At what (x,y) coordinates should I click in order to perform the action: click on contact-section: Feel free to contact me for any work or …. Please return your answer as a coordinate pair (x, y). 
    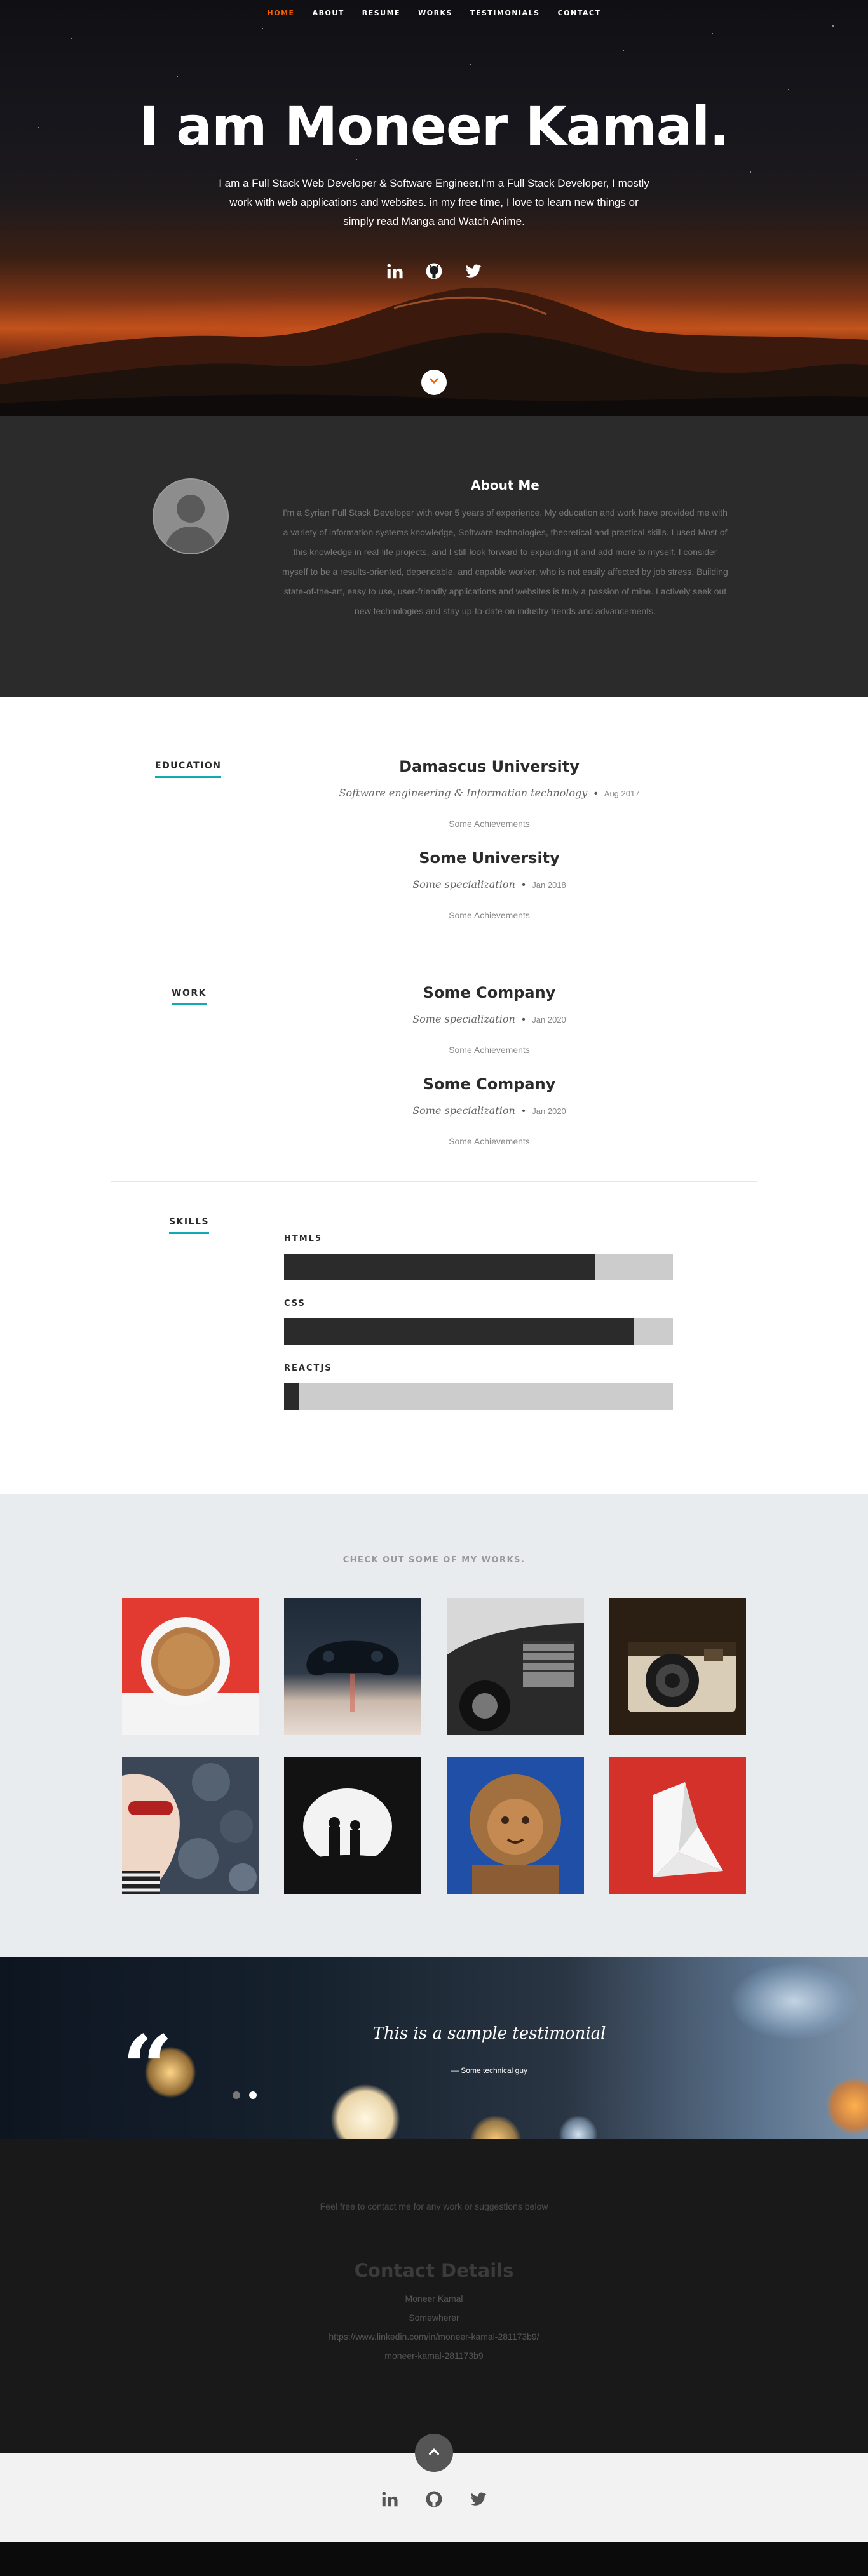
    Looking at the image, I should click on (434, 2296).